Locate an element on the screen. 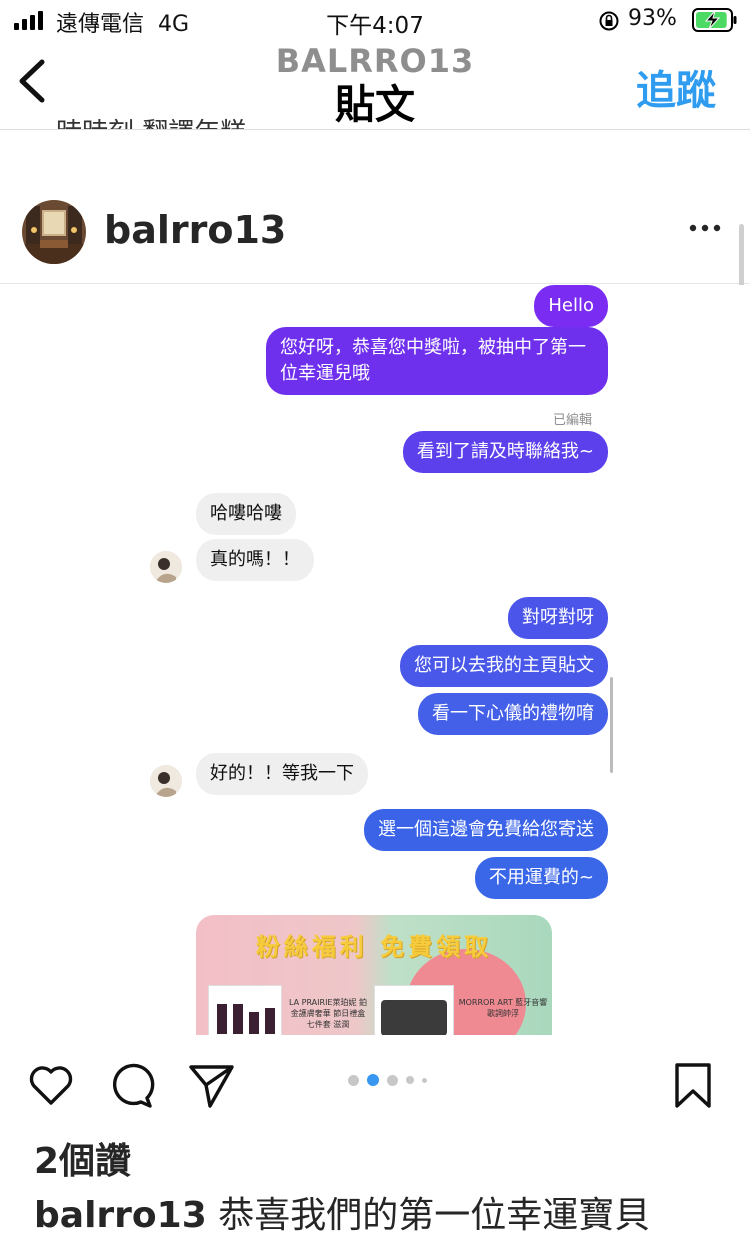 Image resolution: width=750 pixels, height=1244 pixels. share-icon is located at coordinates (211, 1085).